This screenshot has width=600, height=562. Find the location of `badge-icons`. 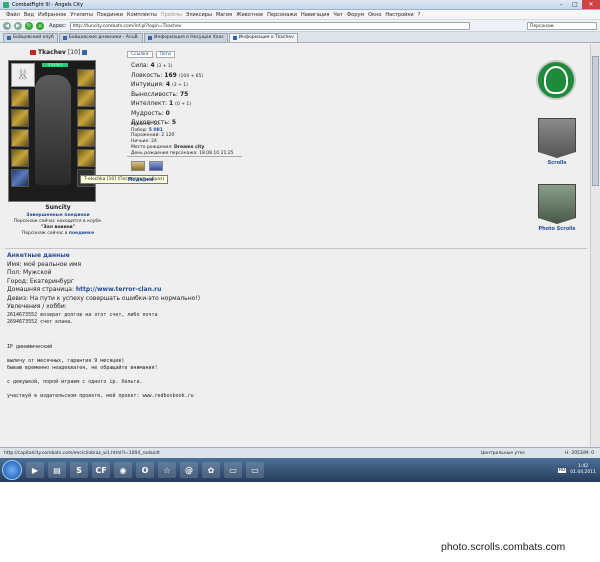

badge-icons is located at coordinates (147, 166).